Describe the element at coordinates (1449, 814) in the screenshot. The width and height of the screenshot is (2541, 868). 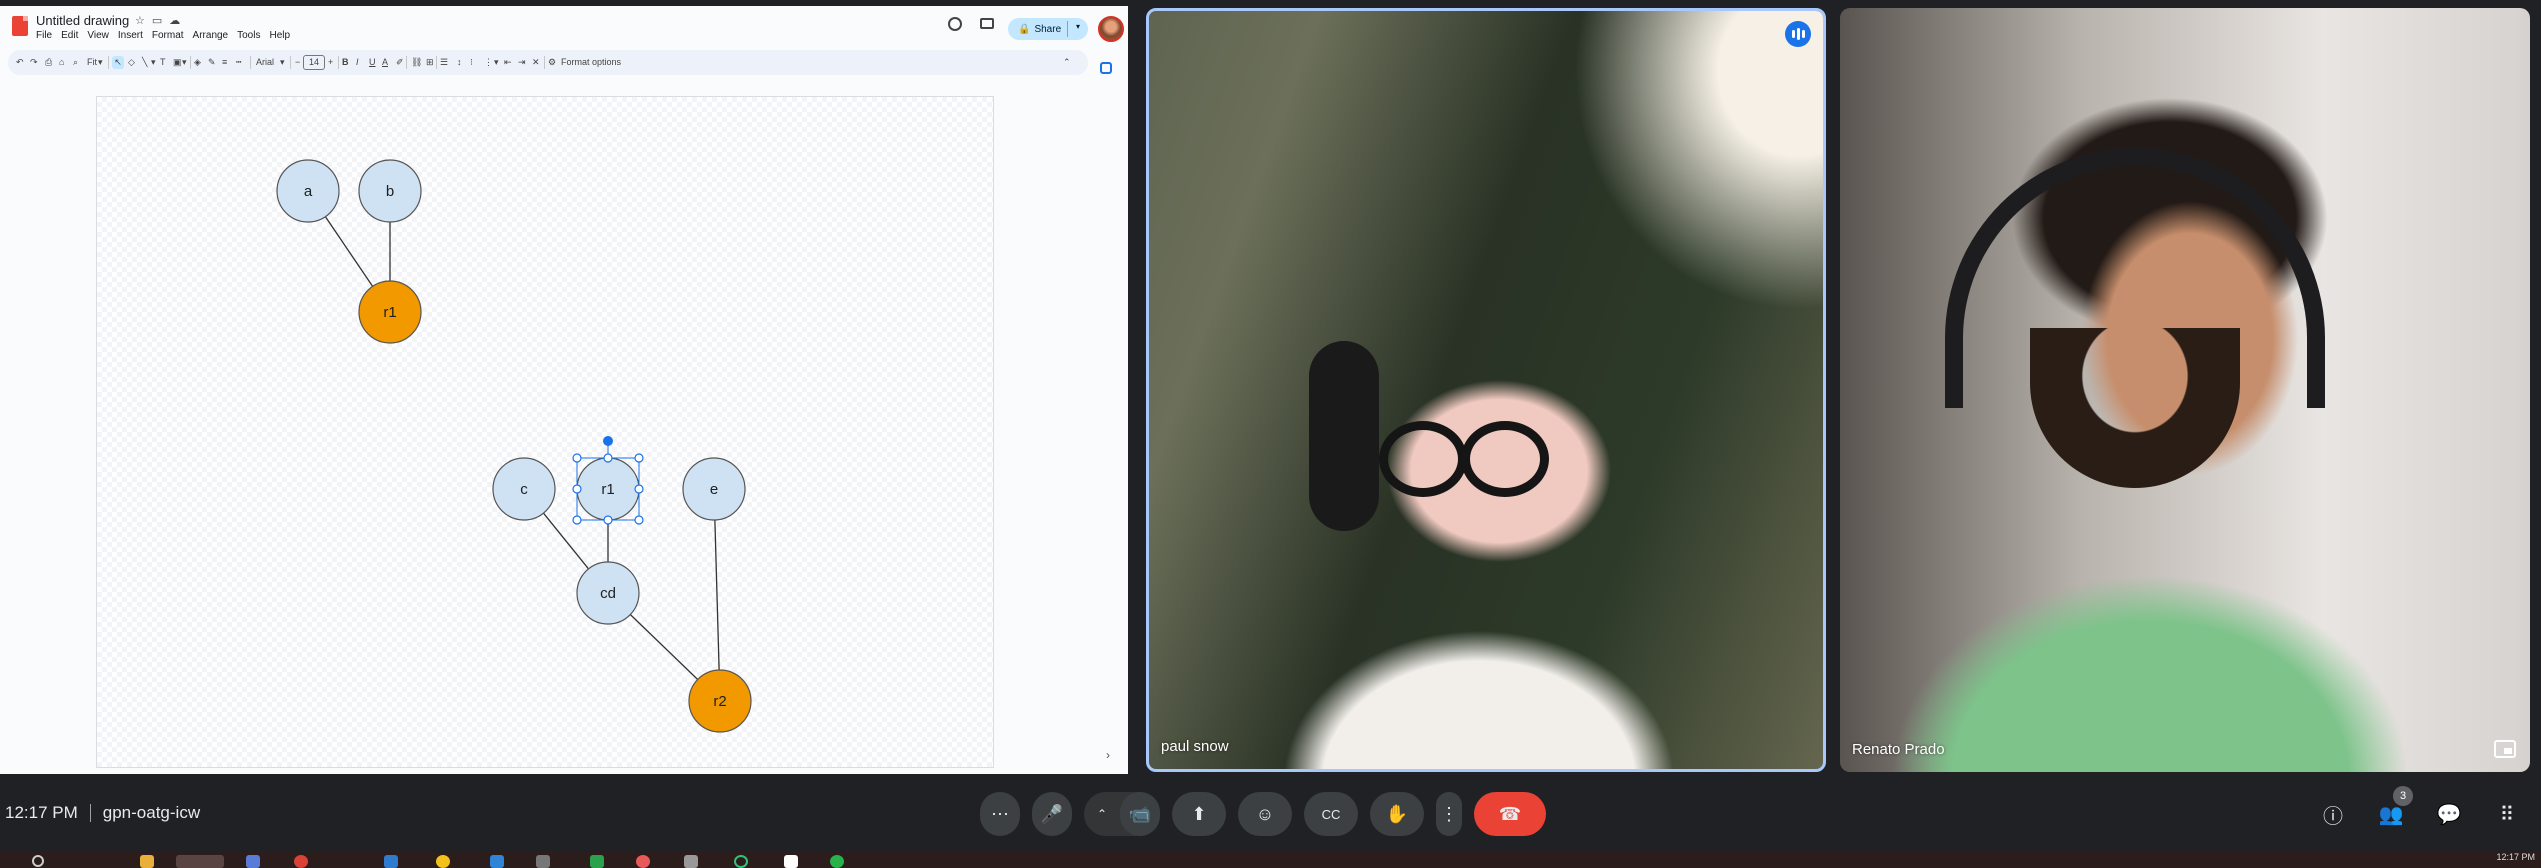
I see `more-actions-button: ⋮` at that location.